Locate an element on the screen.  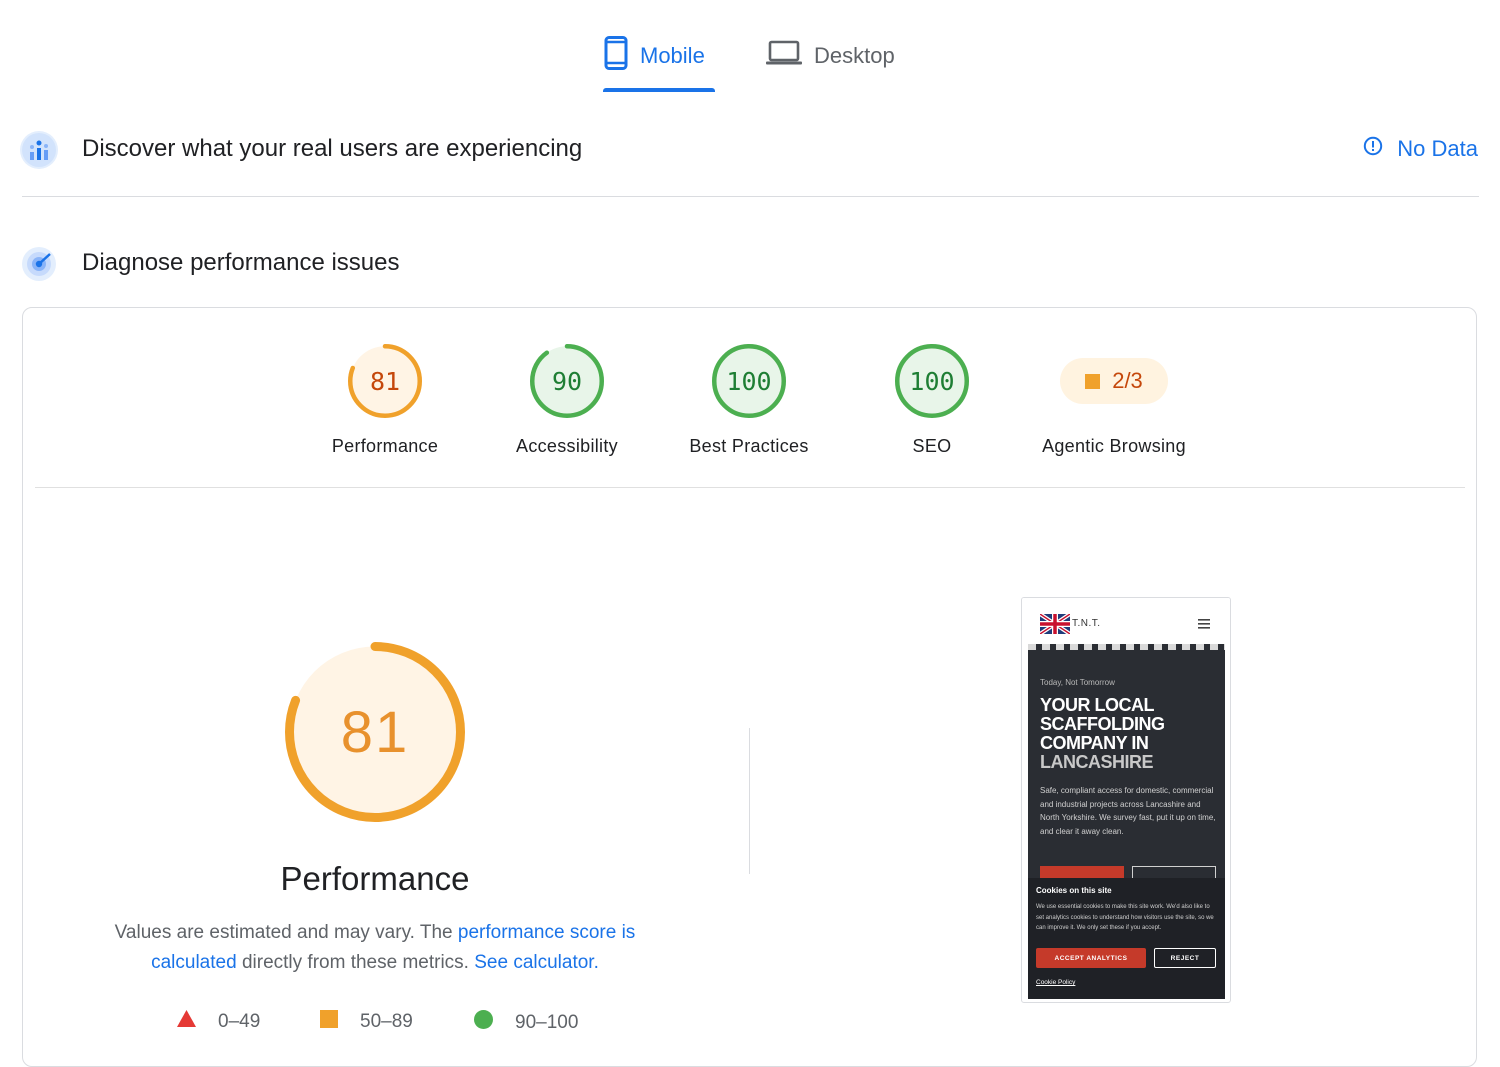
gauge-agentic-browsing: 2/3 is located at coordinates (1114, 381).